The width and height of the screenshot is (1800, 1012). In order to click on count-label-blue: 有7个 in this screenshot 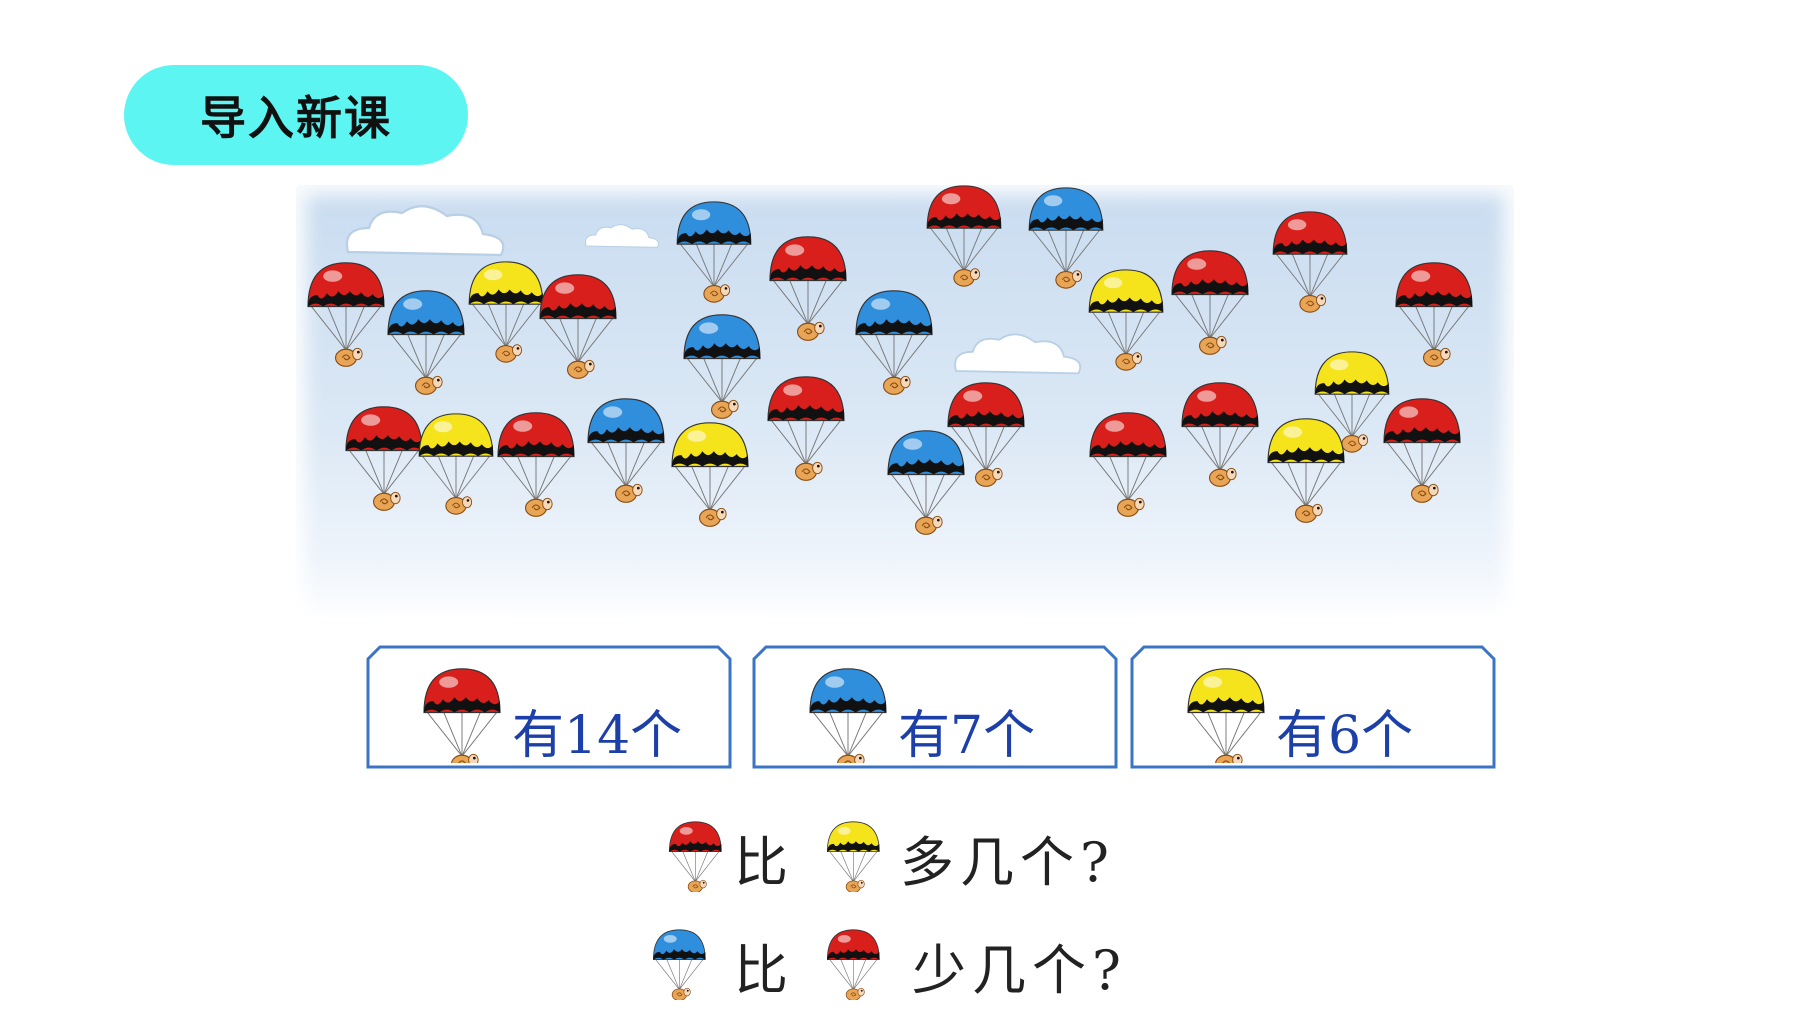, I will do `click(967, 736)`.